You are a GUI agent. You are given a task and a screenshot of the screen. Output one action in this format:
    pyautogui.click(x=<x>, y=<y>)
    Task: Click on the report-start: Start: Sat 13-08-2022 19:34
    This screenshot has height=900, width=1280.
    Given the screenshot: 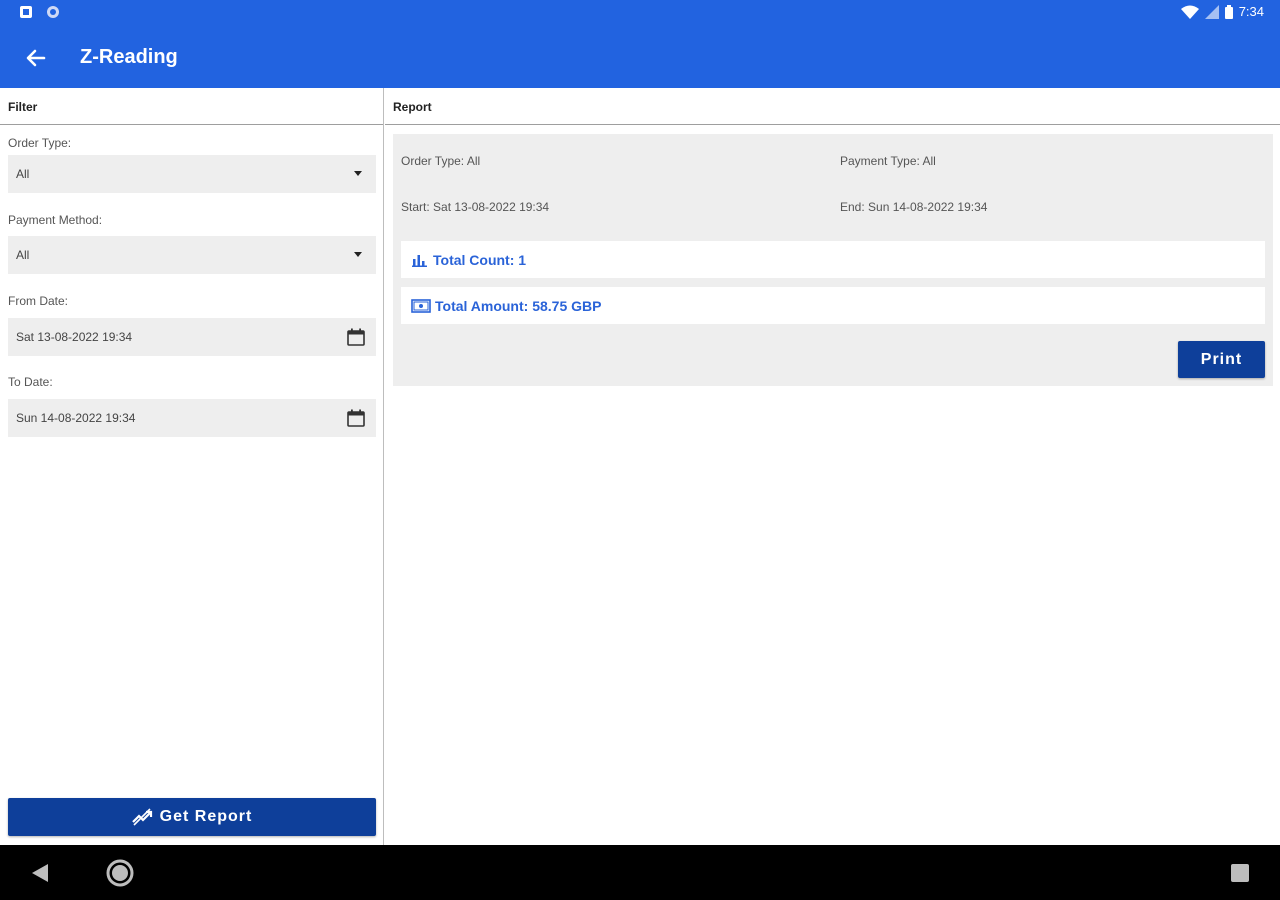 What is the action you would take?
    pyautogui.click(x=475, y=207)
    